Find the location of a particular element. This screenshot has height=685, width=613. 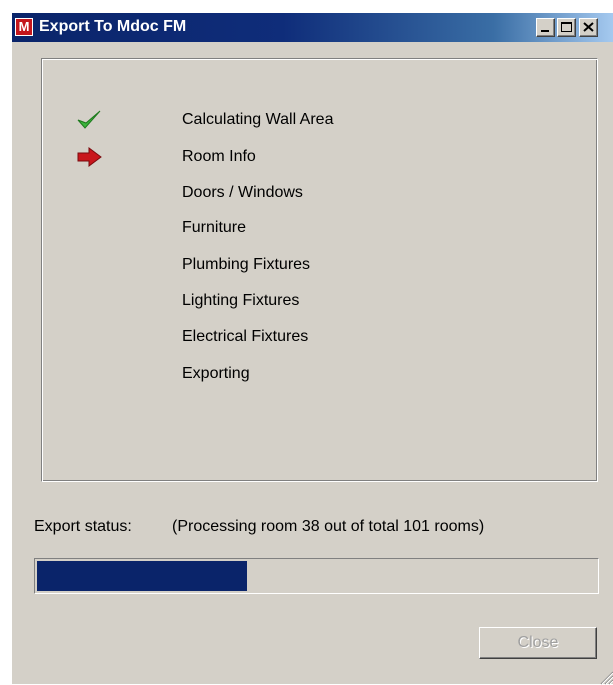

resize-grip-icon is located at coordinates (605, 677).